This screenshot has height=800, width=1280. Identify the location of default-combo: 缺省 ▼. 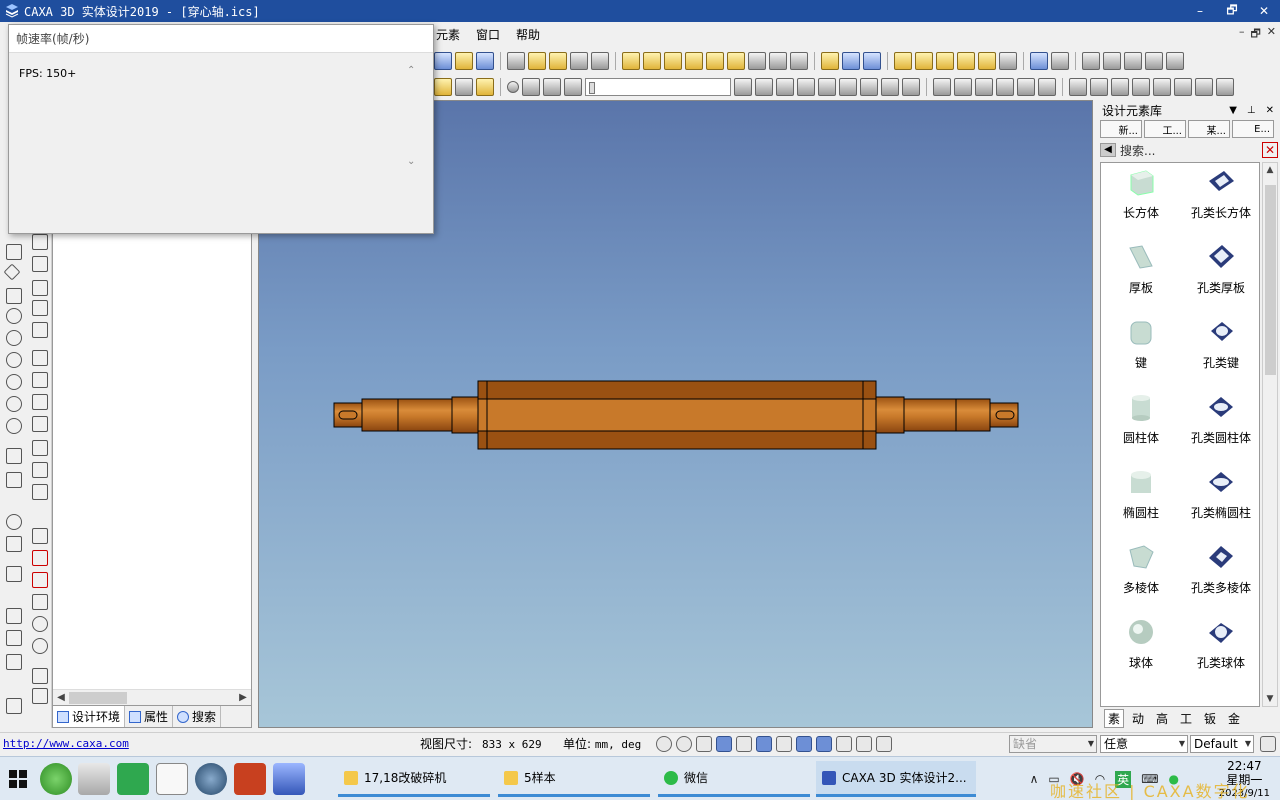
(1053, 744).